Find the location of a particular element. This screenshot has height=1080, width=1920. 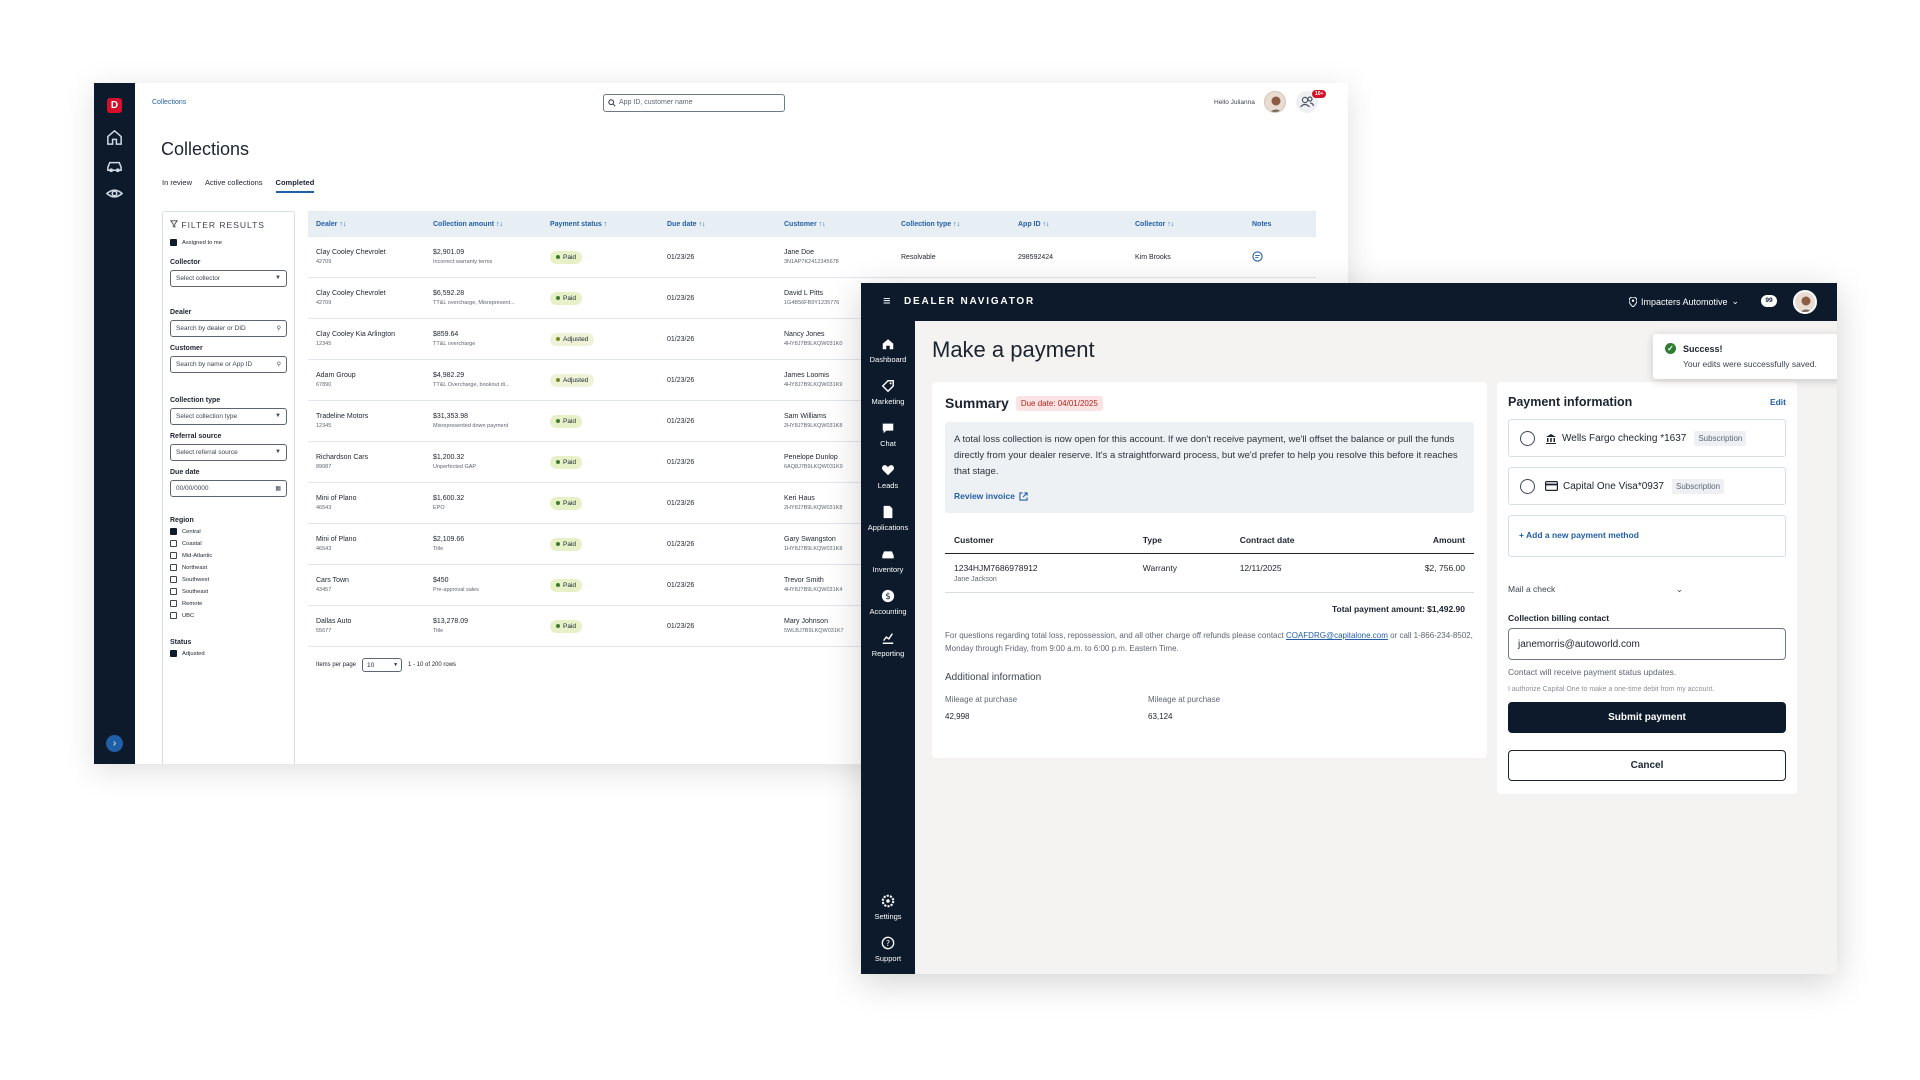

tab-completed: Completed is located at coordinates (295, 185).